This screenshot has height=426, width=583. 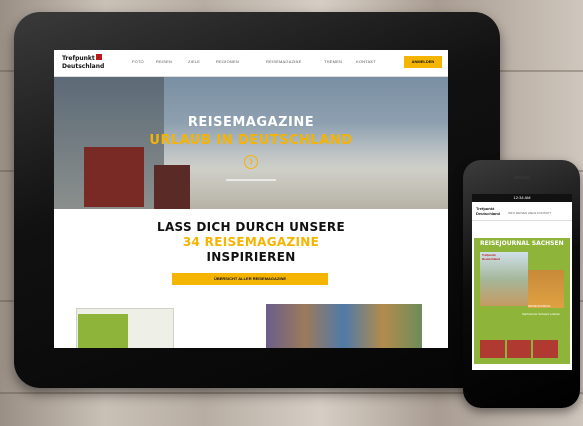 I want to click on magazine-cover-green, so click(x=103, y=331).